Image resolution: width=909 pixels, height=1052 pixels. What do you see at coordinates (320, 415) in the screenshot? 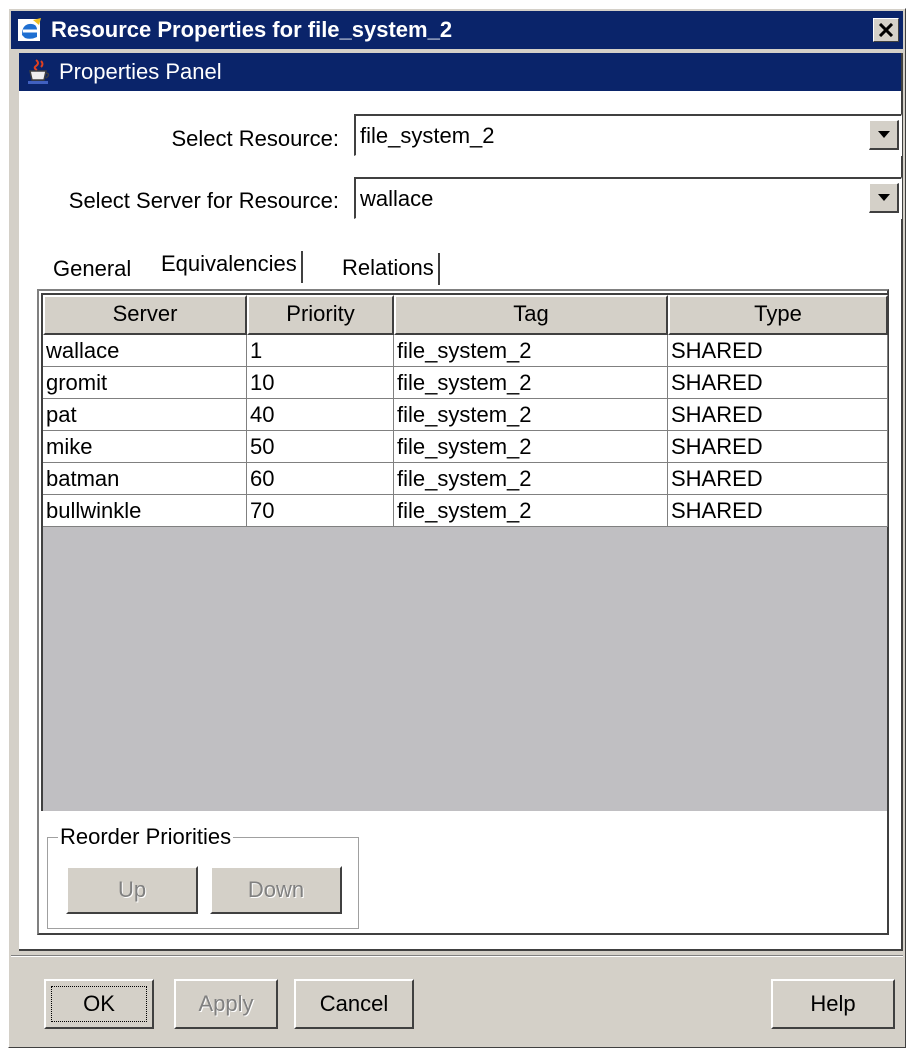
I see `cell-priority: 40` at bounding box center [320, 415].